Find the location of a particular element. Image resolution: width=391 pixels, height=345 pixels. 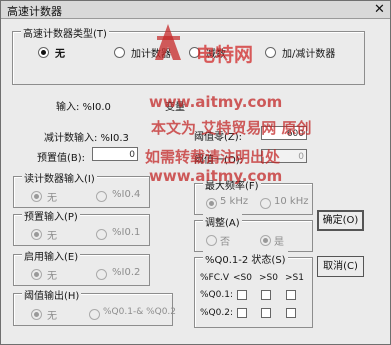

title-bar: 高速计数器 ✕ is located at coordinates (195, 10).